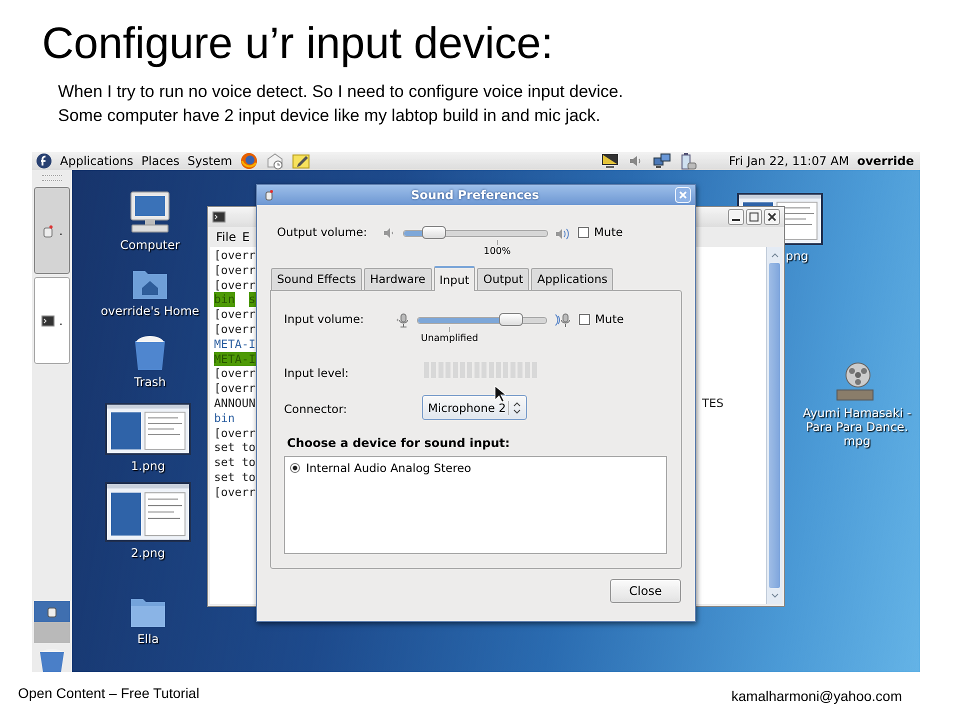 The image size is (960, 720). What do you see at coordinates (148, 639) in the screenshot?
I see `icon-label: Ella` at bounding box center [148, 639].